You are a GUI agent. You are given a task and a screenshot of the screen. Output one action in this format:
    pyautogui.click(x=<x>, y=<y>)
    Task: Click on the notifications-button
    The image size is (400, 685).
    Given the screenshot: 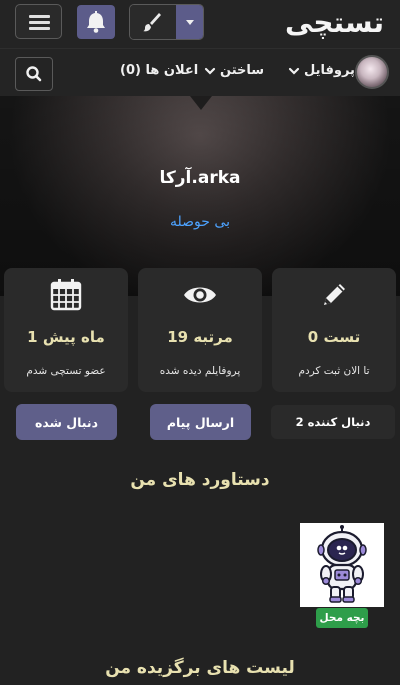 What is the action you would take?
    pyautogui.click(x=96, y=22)
    